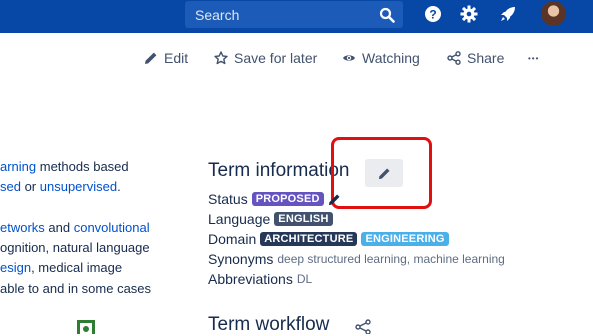 The image size is (593, 336). Describe the element at coordinates (228, 199) in the screenshot. I see `status-label: Status` at that location.